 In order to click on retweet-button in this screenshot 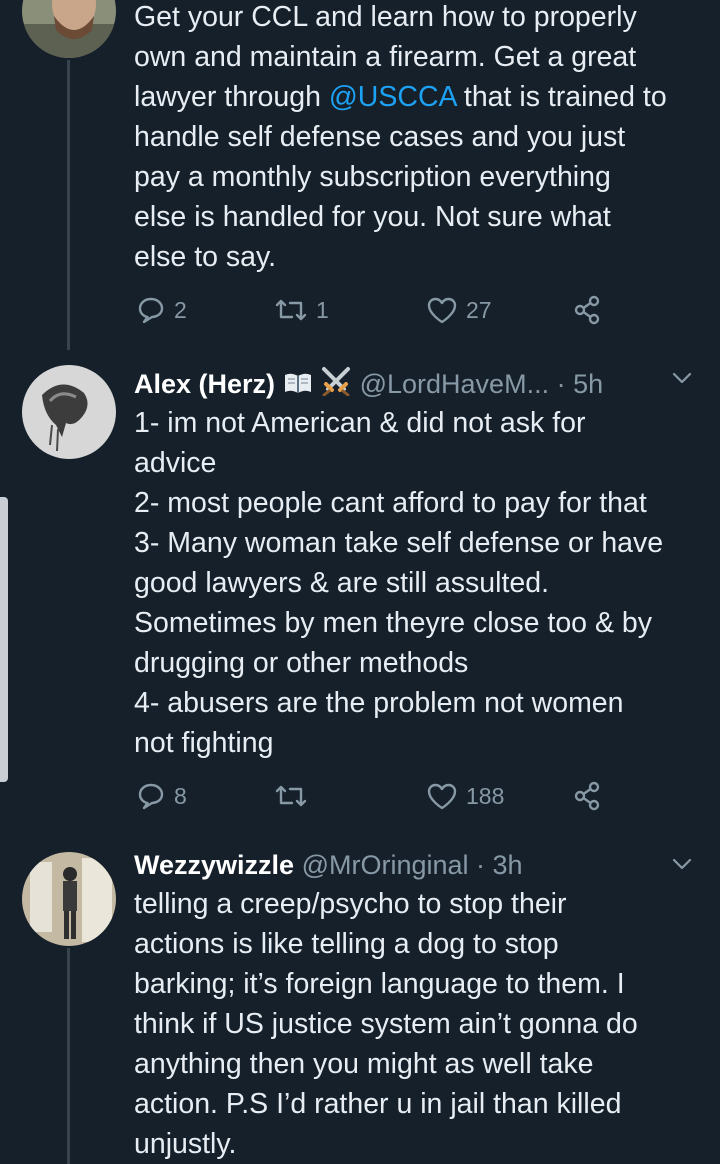, I will do `click(295, 796)`.